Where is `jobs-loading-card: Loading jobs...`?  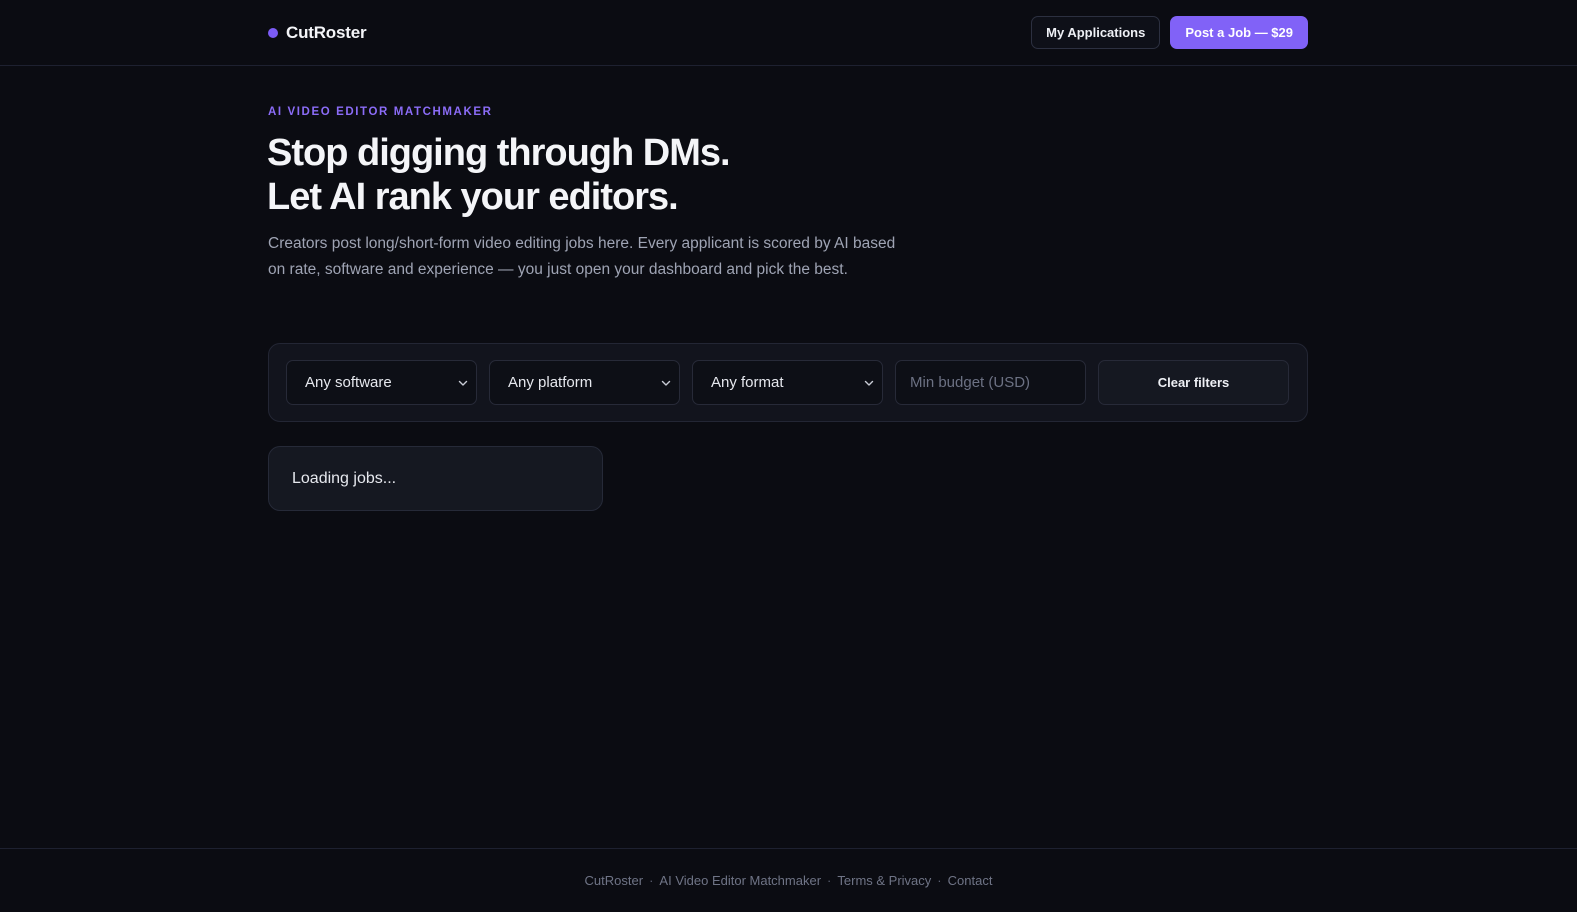 jobs-loading-card: Loading jobs... is located at coordinates (435, 478).